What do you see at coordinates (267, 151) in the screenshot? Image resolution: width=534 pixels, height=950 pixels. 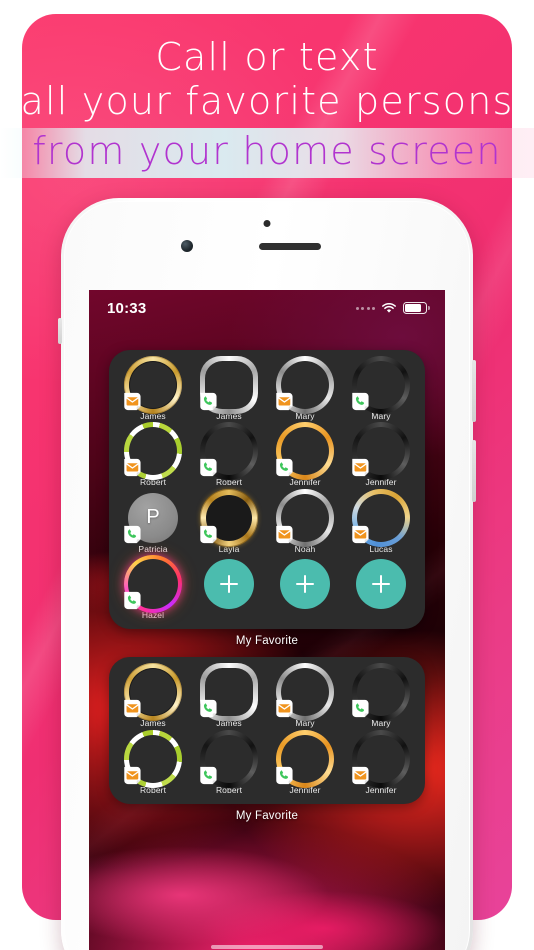 I see `headline-line-3: from your home screen` at bounding box center [267, 151].